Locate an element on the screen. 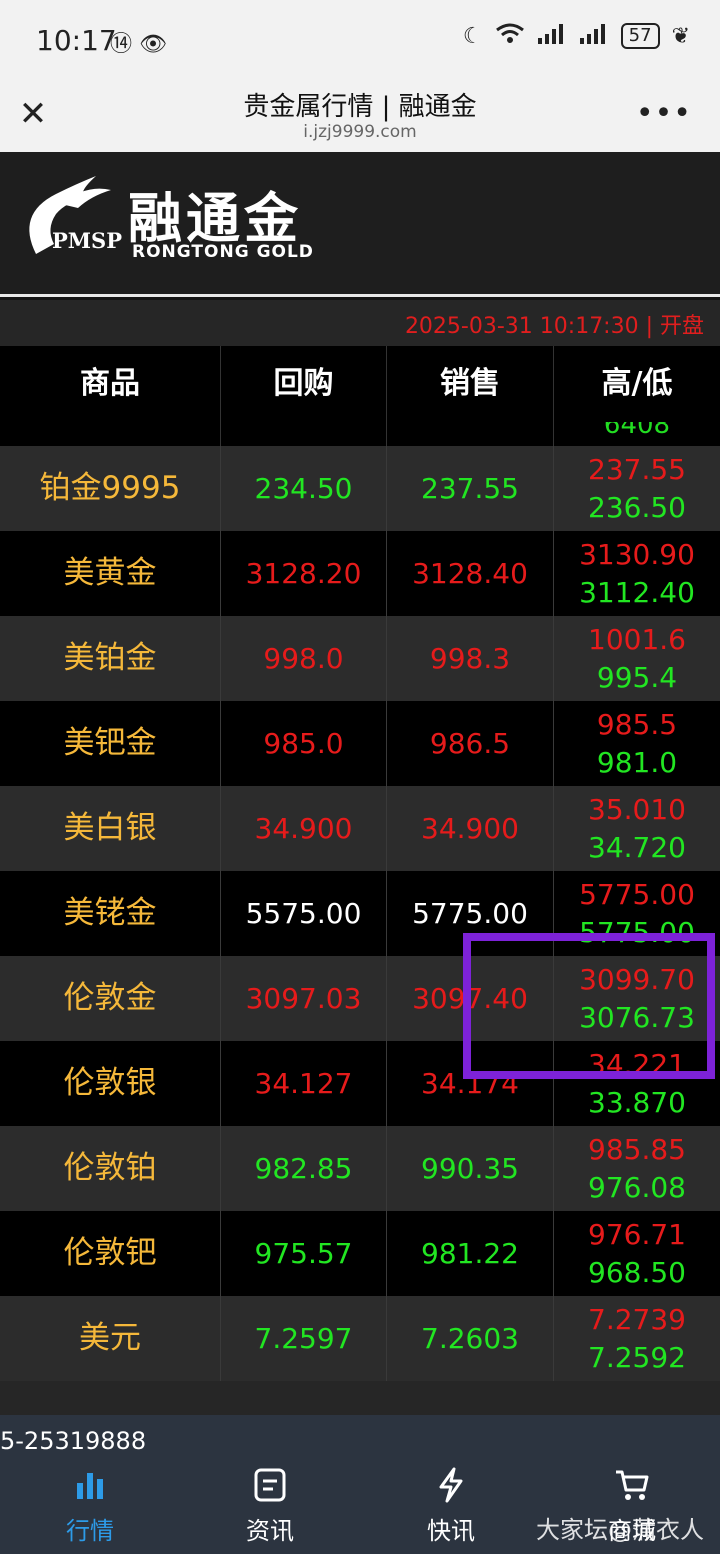 The width and height of the screenshot is (720, 1554). buy-price: 985.0 is located at coordinates (304, 743).